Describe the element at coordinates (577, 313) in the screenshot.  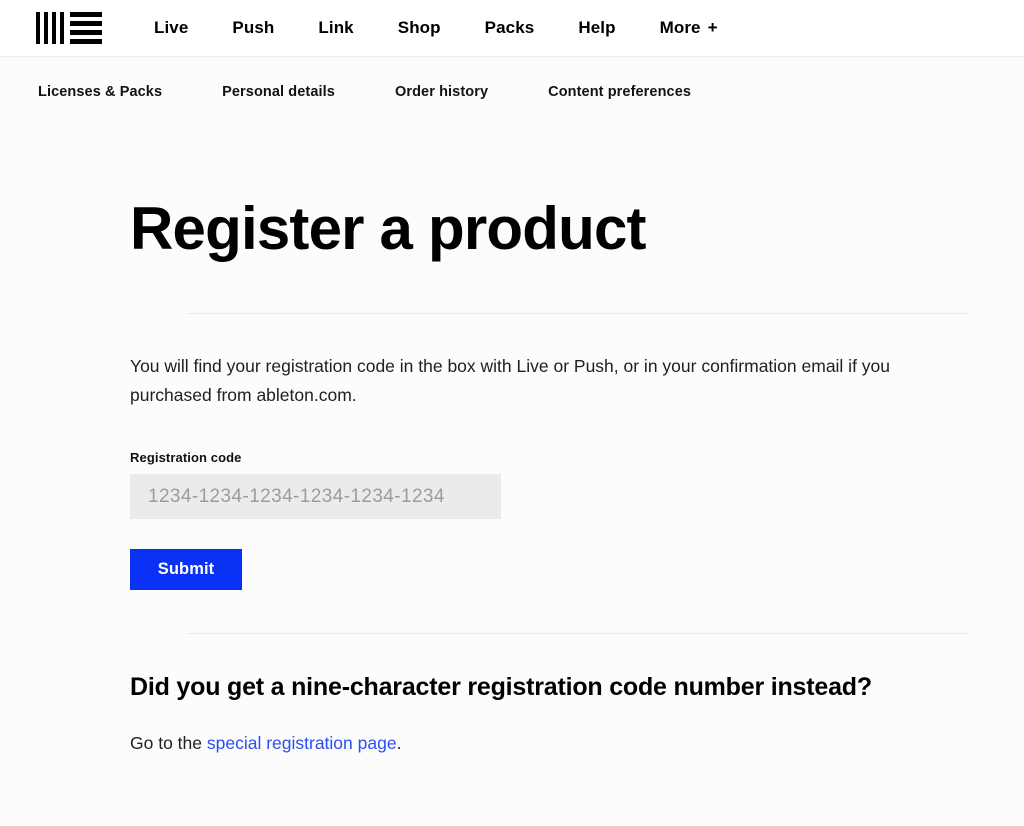
I see `divider-top` at that location.